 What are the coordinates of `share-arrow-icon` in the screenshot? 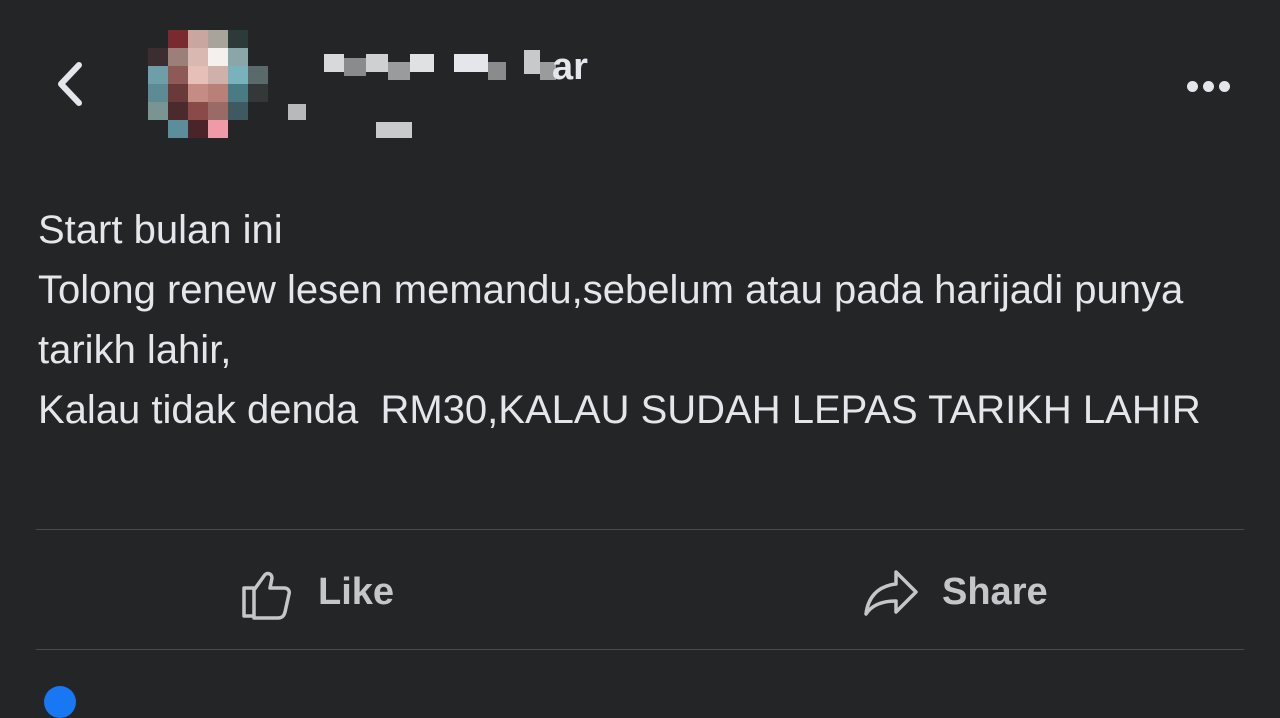 It's located at (891, 593).